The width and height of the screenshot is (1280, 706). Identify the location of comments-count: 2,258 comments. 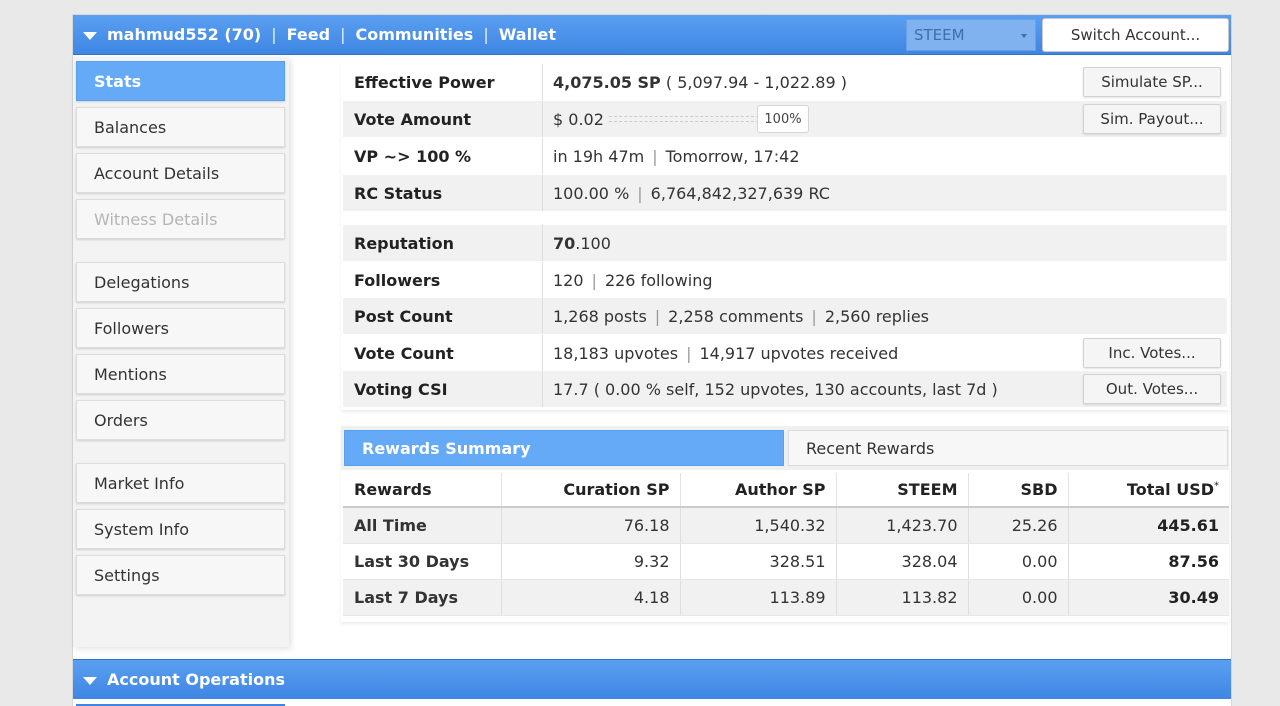
(736, 316).